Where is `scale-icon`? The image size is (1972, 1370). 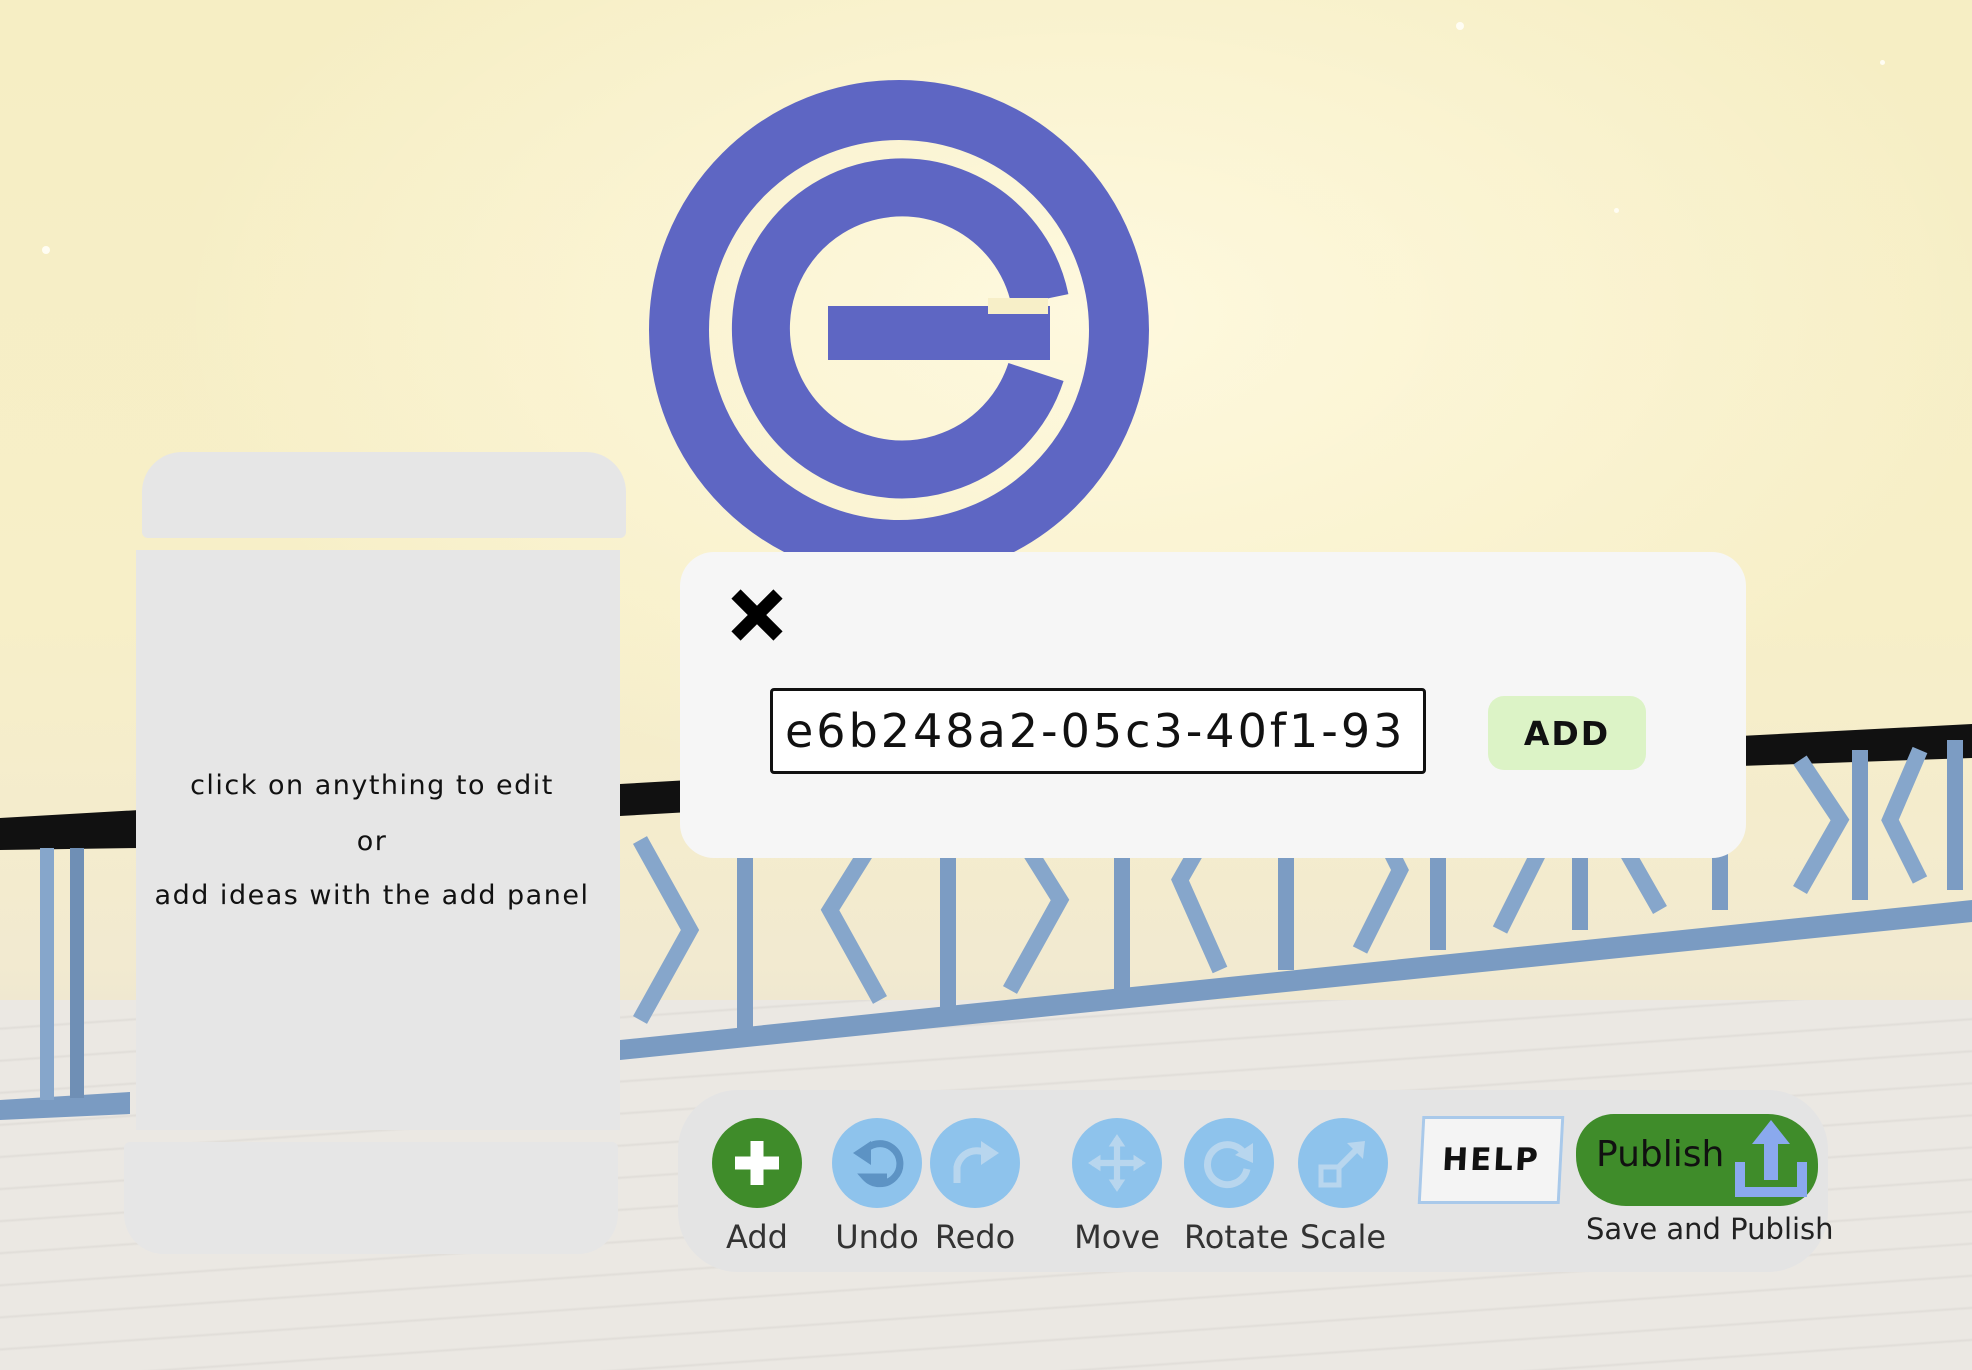 scale-icon is located at coordinates (1341, 1164).